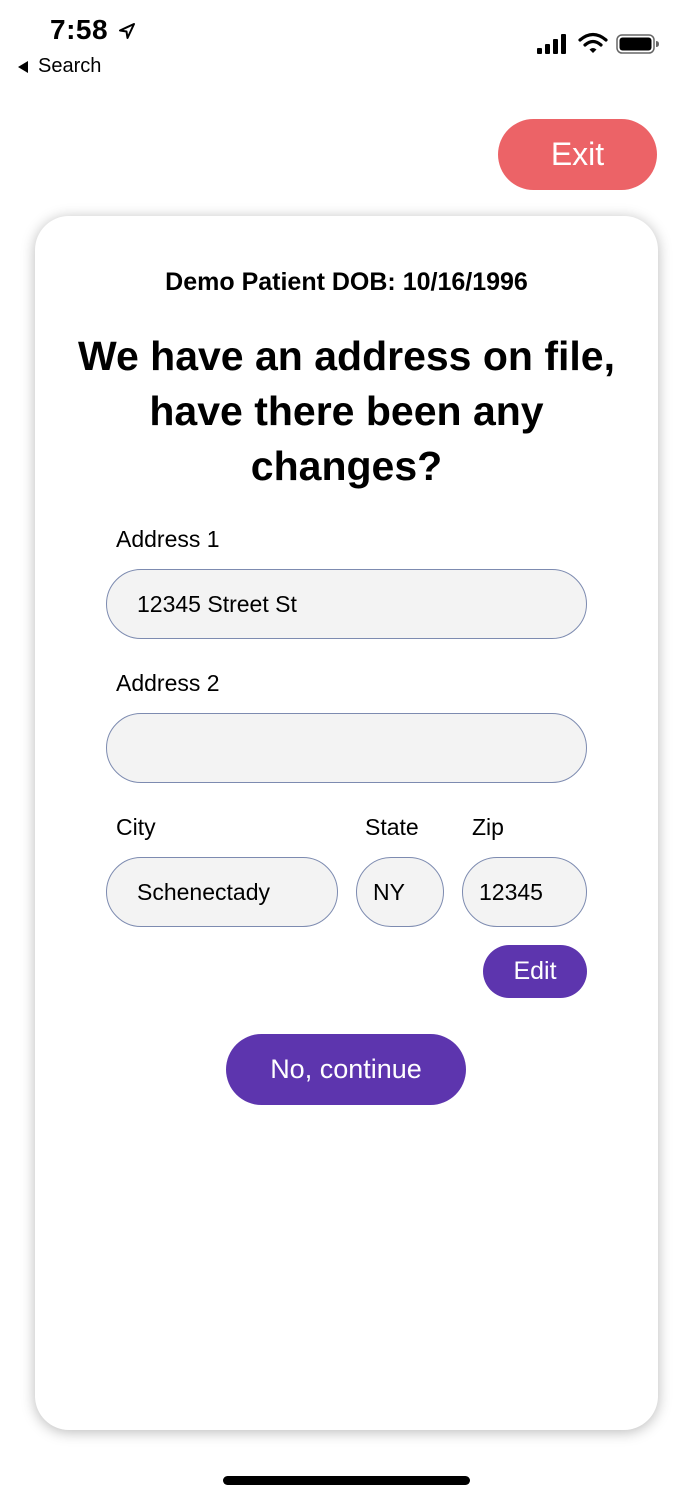 This screenshot has height=1500, width=693. I want to click on zip-field: 12345, so click(524, 892).